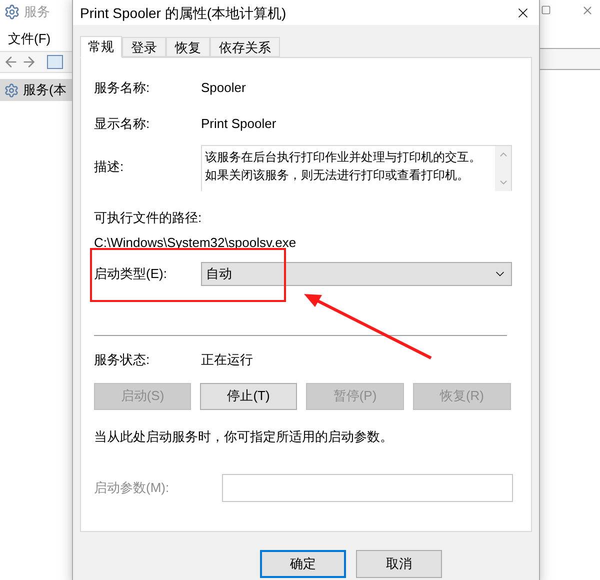 The image size is (600, 580). What do you see at coordinates (399, 564) in the screenshot?
I see `dialog-button: 取消` at bounding box center [399, 564].